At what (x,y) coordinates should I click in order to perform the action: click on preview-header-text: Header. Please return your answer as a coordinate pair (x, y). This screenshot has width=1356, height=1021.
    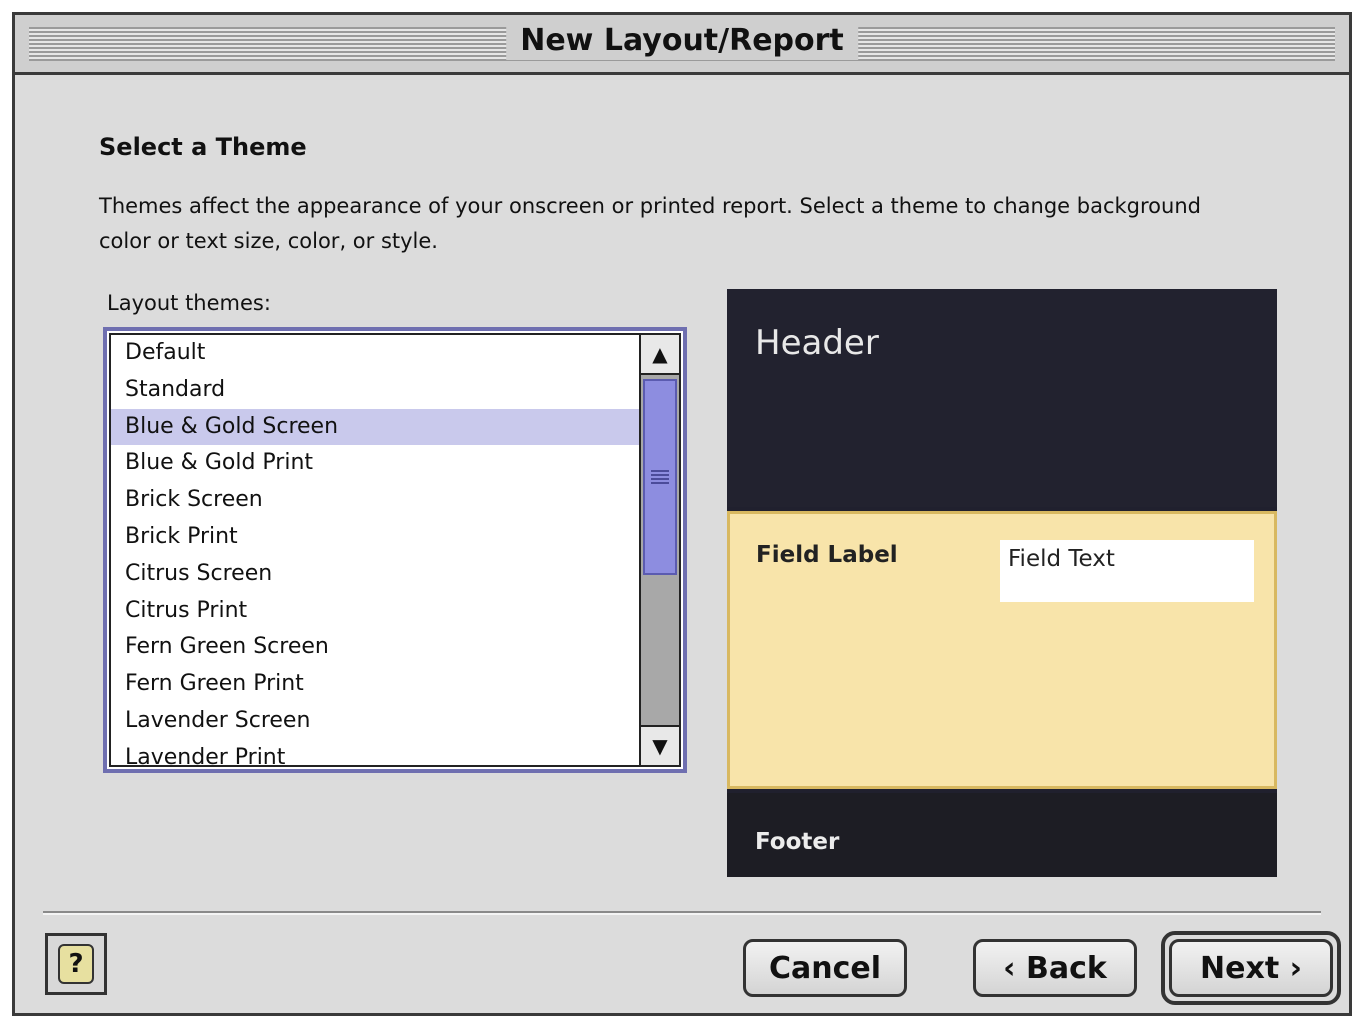
    Looking at the image, I should click on (817, 343).